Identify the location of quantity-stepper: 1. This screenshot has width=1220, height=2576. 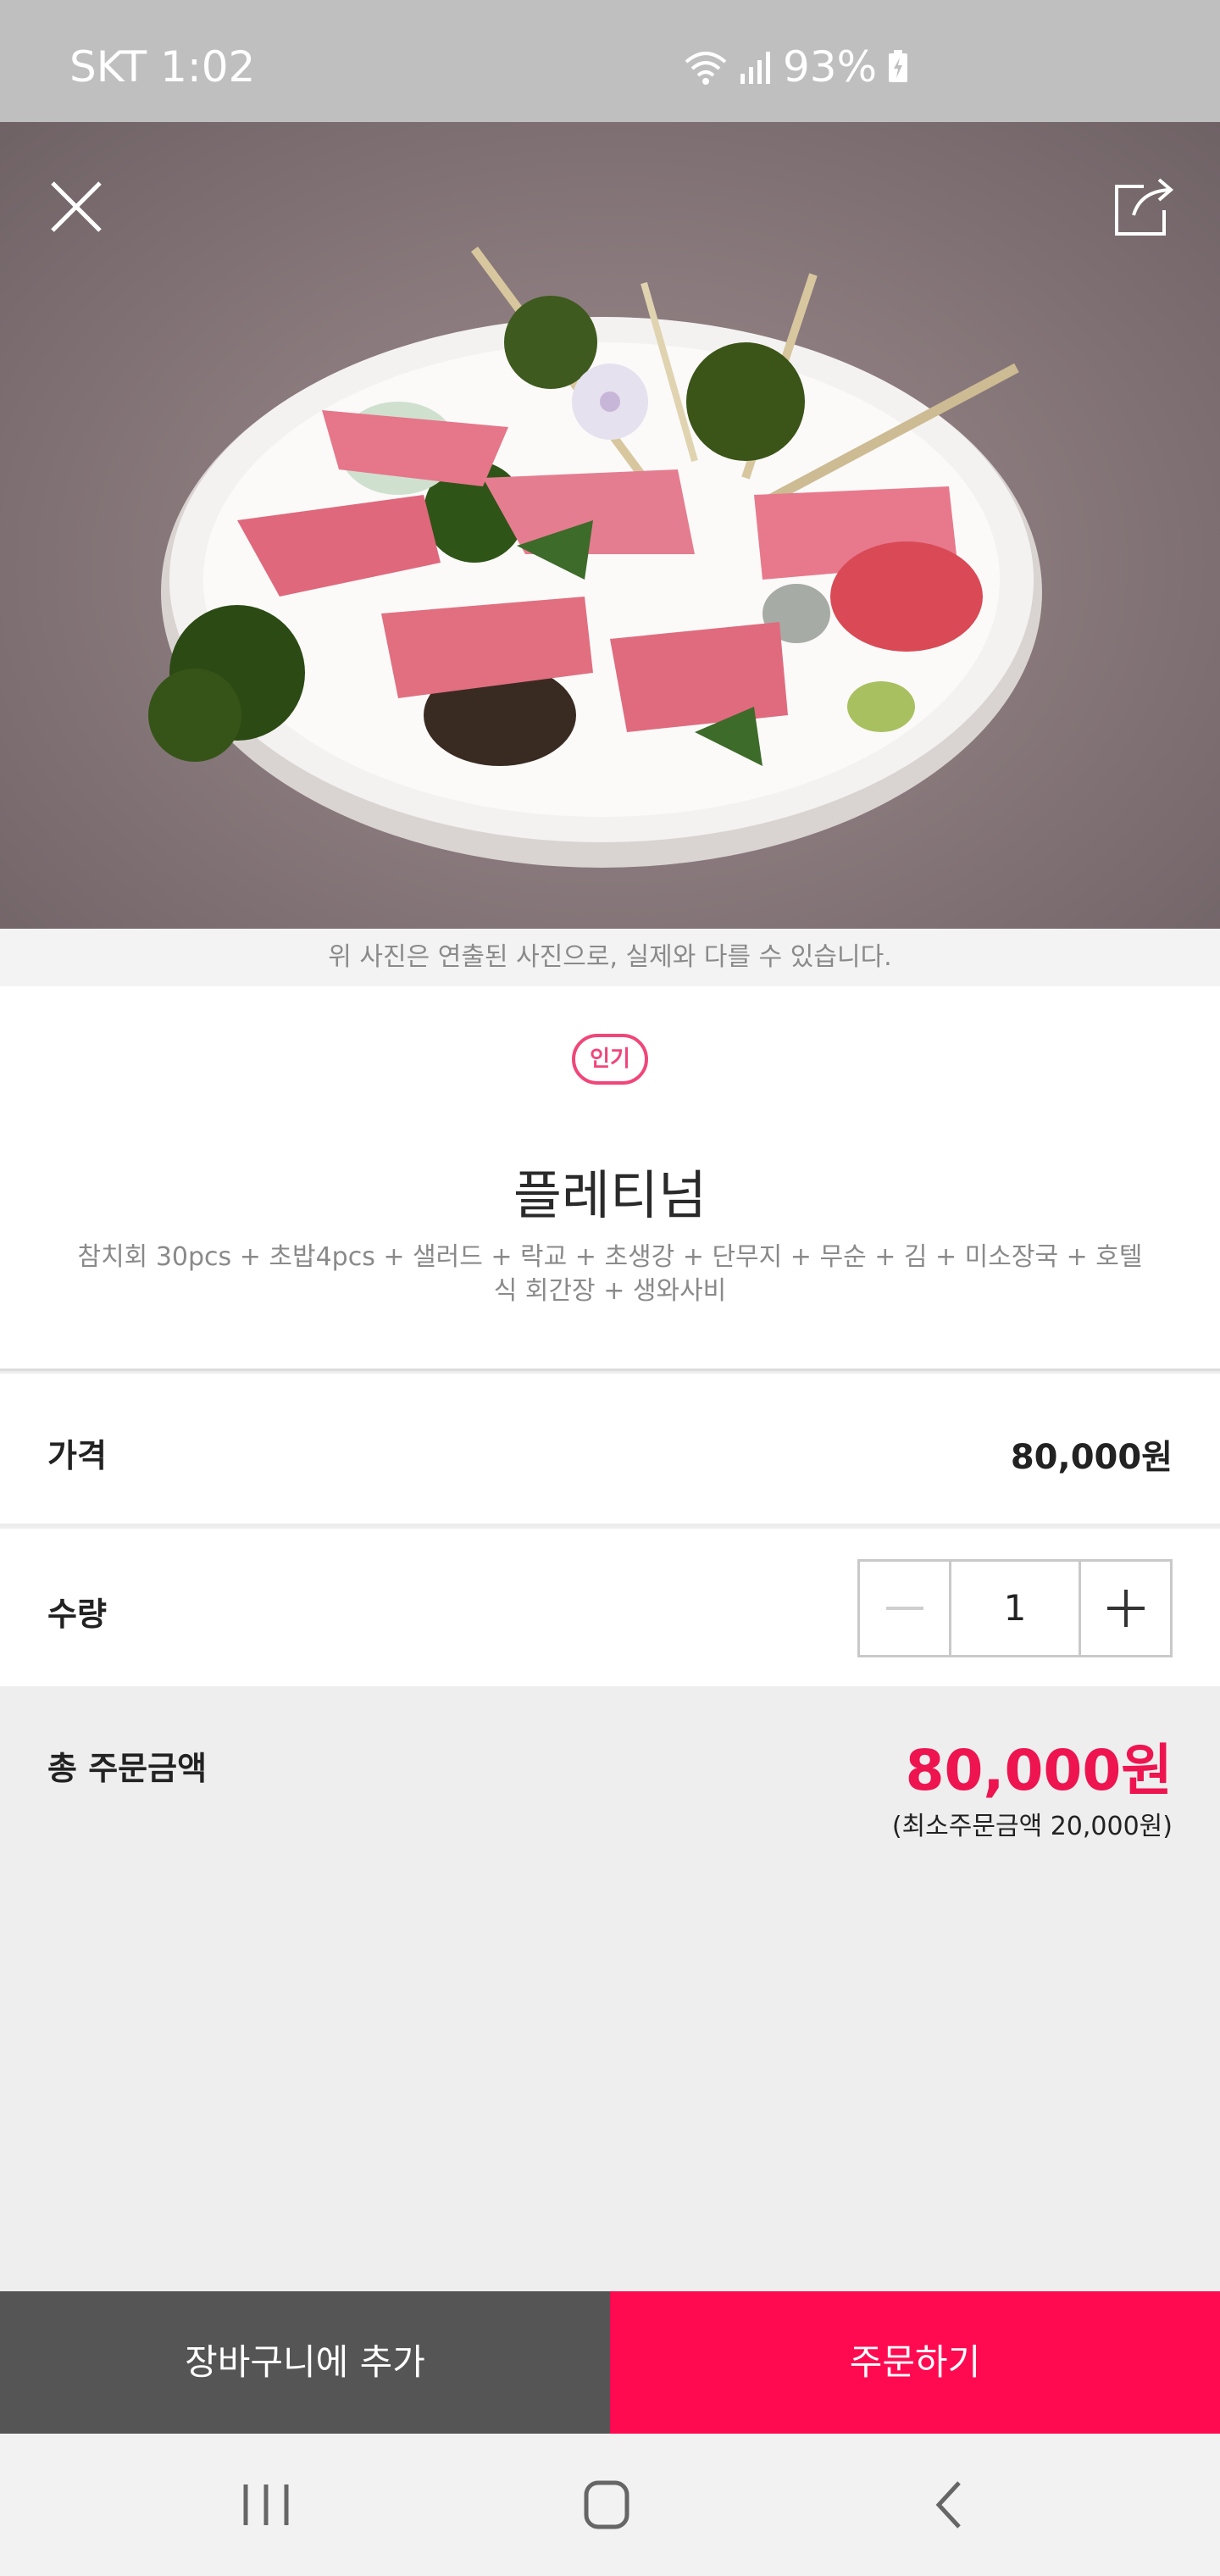
(1015, 1608).